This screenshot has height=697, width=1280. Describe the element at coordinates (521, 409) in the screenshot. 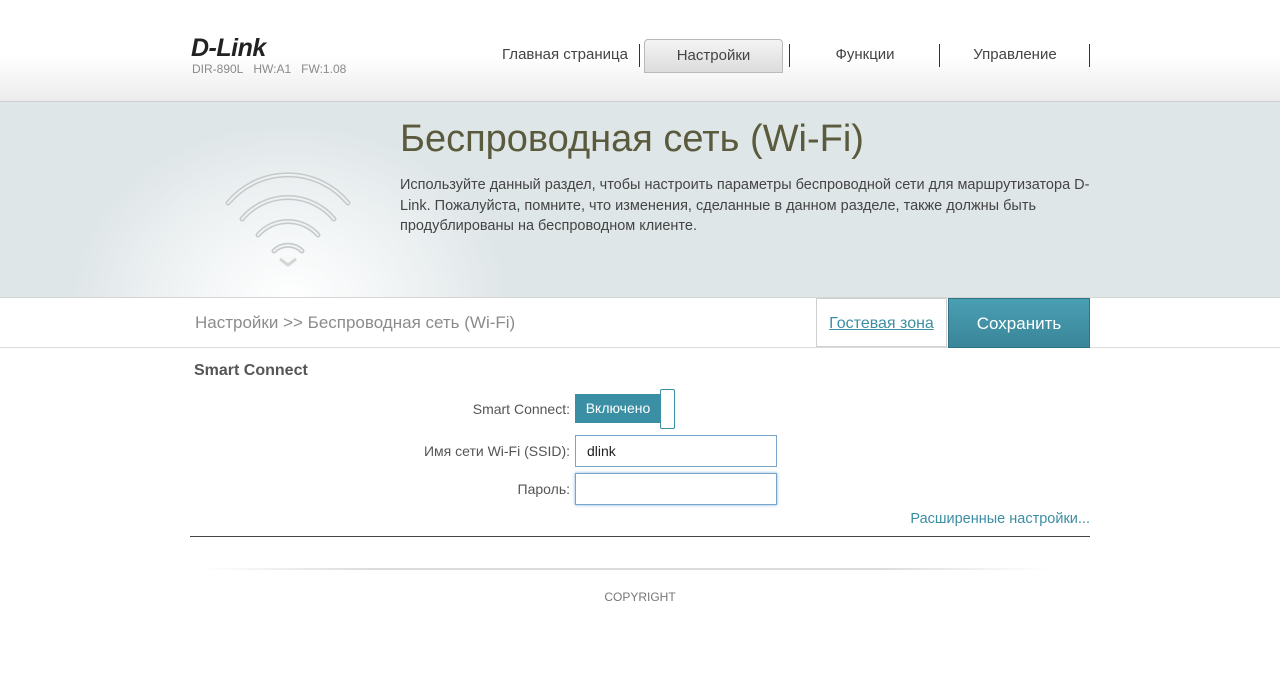

I see `smart-connect-label: Smart Connect:` at that location.